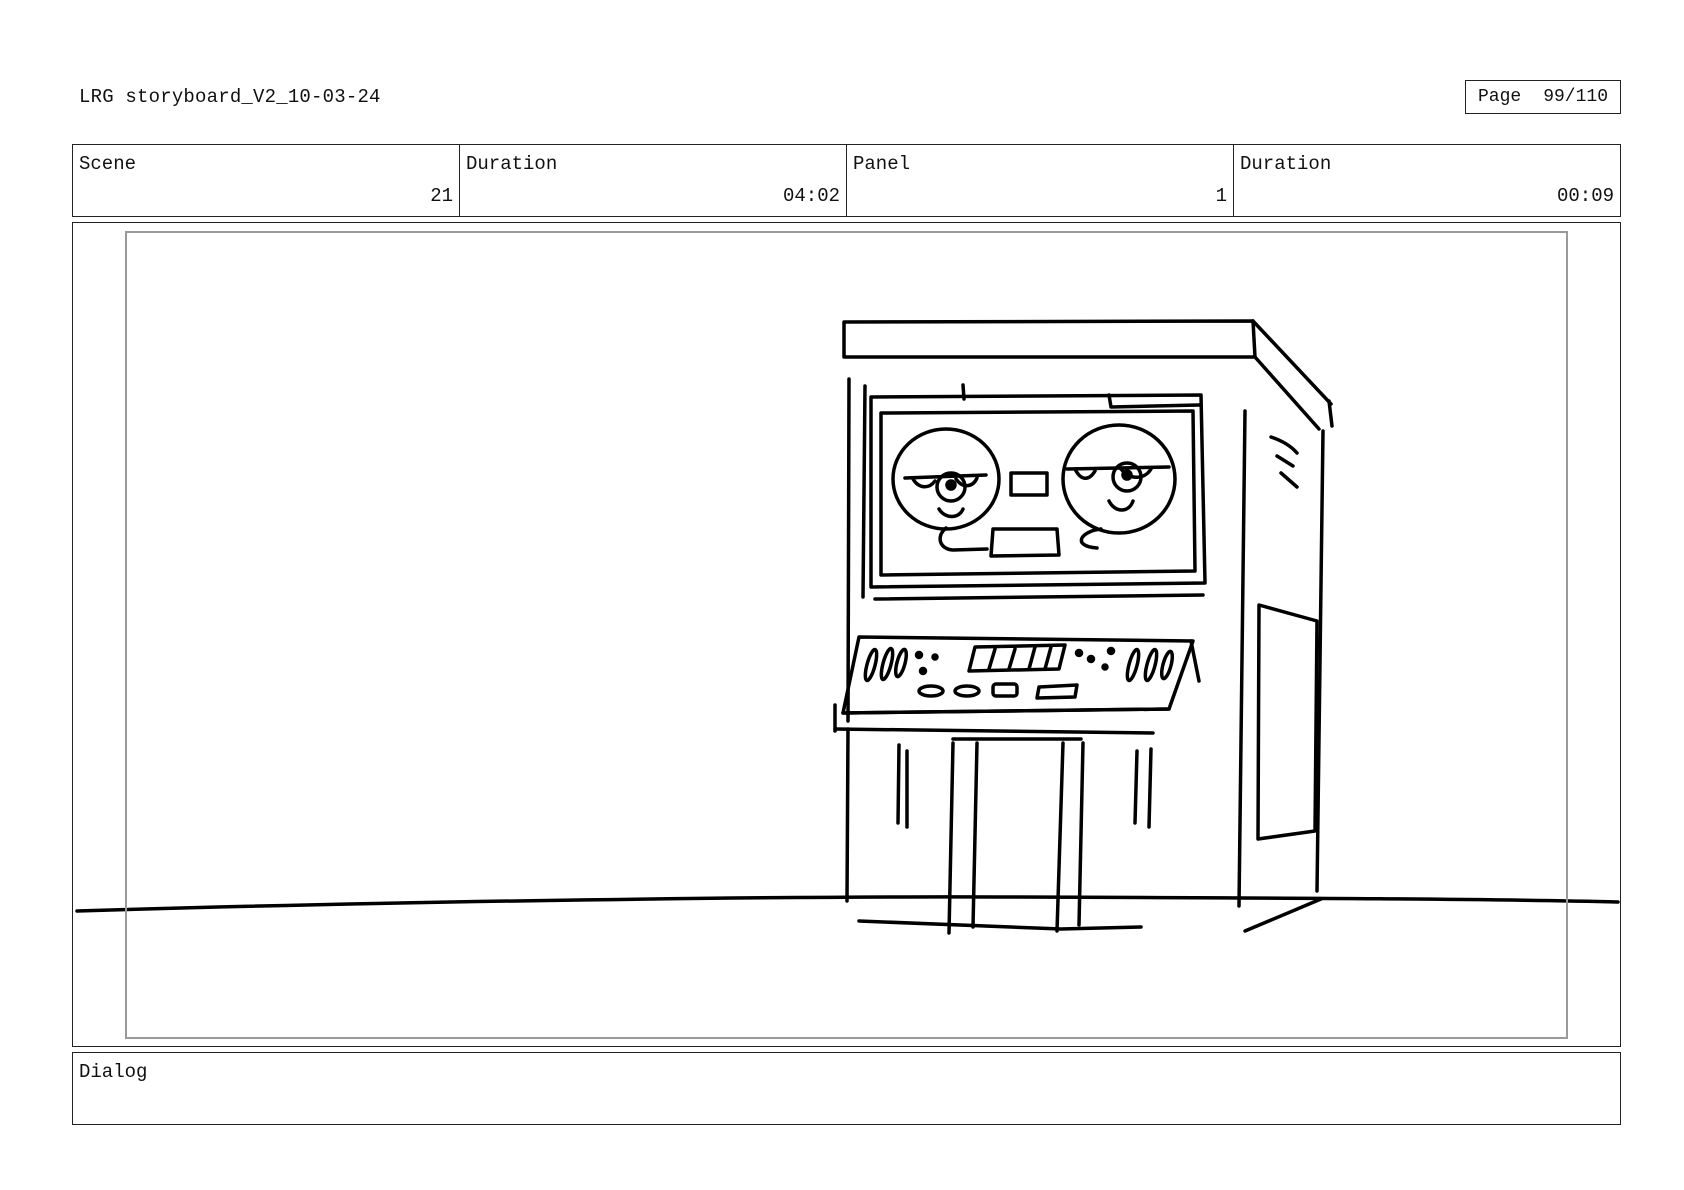 Image resolution: width=1684 pixels, height=1190 pixels. Describe the element at coordinates (1221, 196) in the screenshot. I see `panel-value: 1` at that location.